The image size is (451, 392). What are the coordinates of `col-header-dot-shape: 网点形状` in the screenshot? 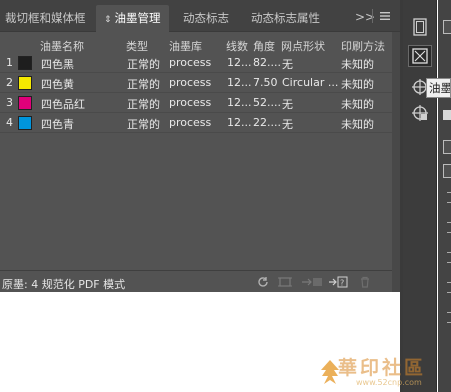 It's located at (303, 46).